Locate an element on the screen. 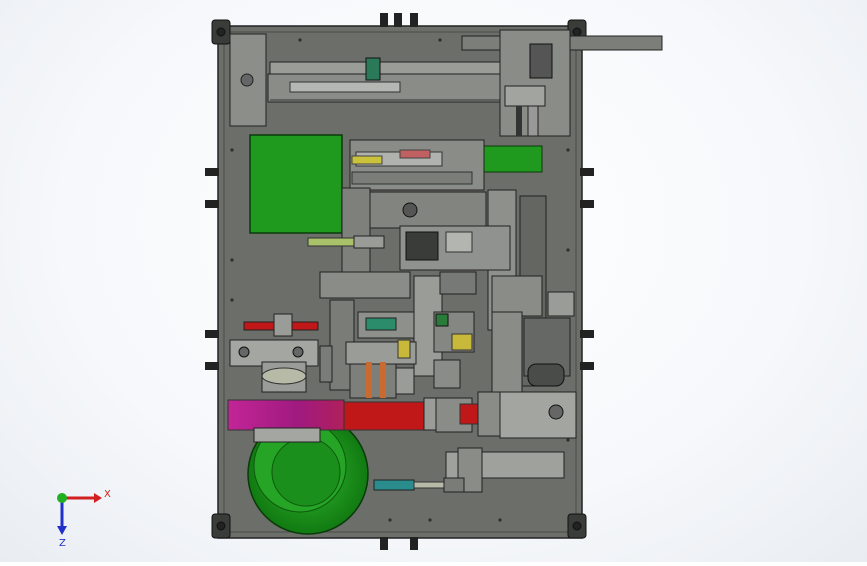  z-axis-label: Z is located at coordinates (62, 543).